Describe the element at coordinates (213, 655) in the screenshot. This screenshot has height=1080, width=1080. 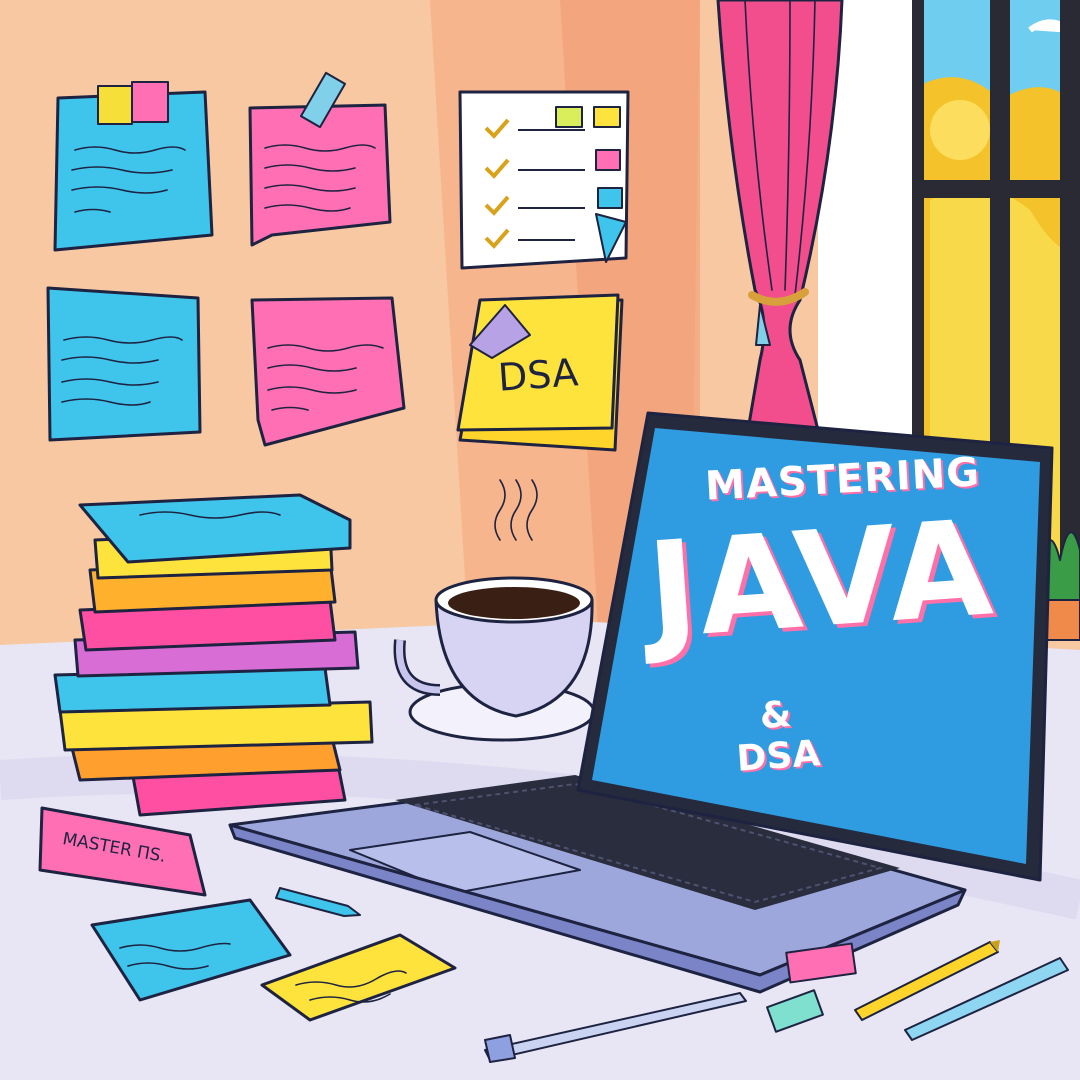
I see `sticky-pad-stack` at that location.